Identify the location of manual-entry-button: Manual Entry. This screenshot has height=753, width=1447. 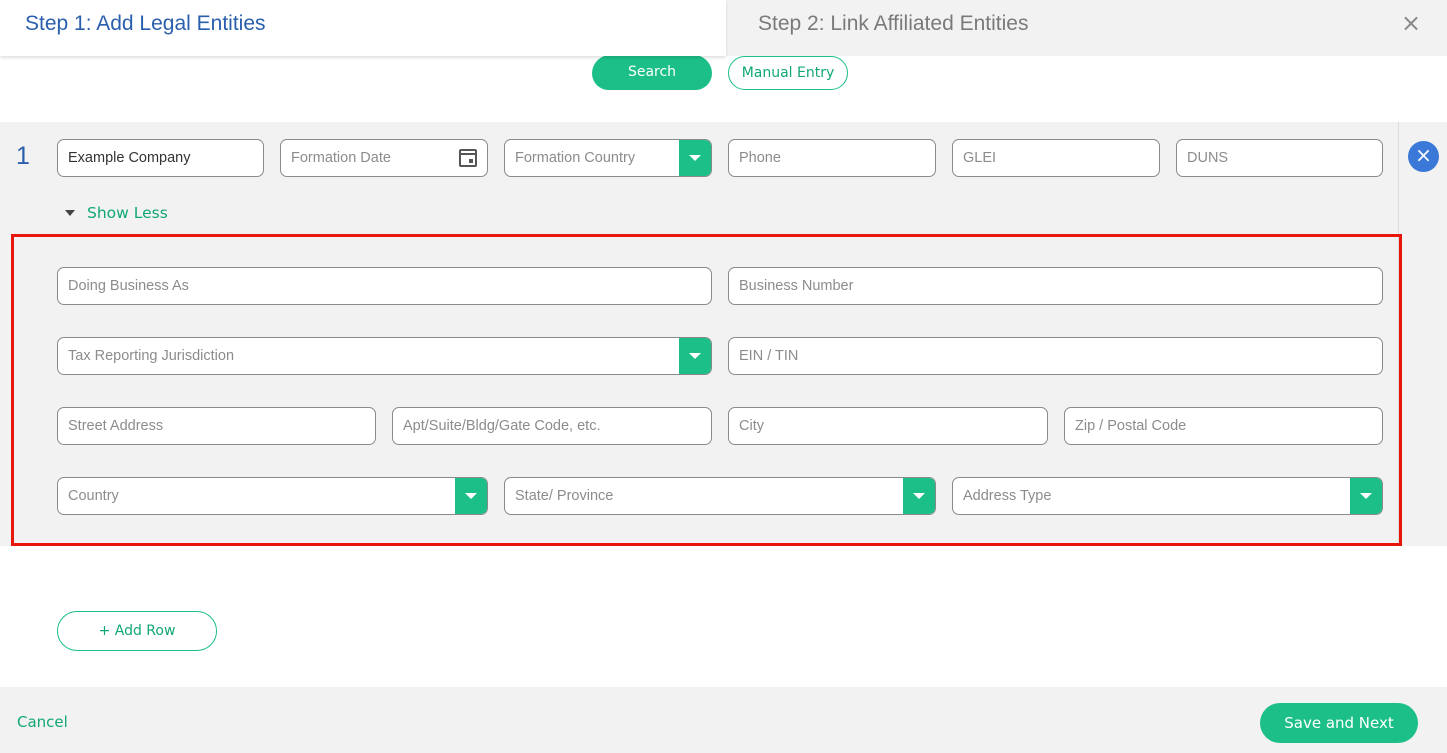
(788, 73).